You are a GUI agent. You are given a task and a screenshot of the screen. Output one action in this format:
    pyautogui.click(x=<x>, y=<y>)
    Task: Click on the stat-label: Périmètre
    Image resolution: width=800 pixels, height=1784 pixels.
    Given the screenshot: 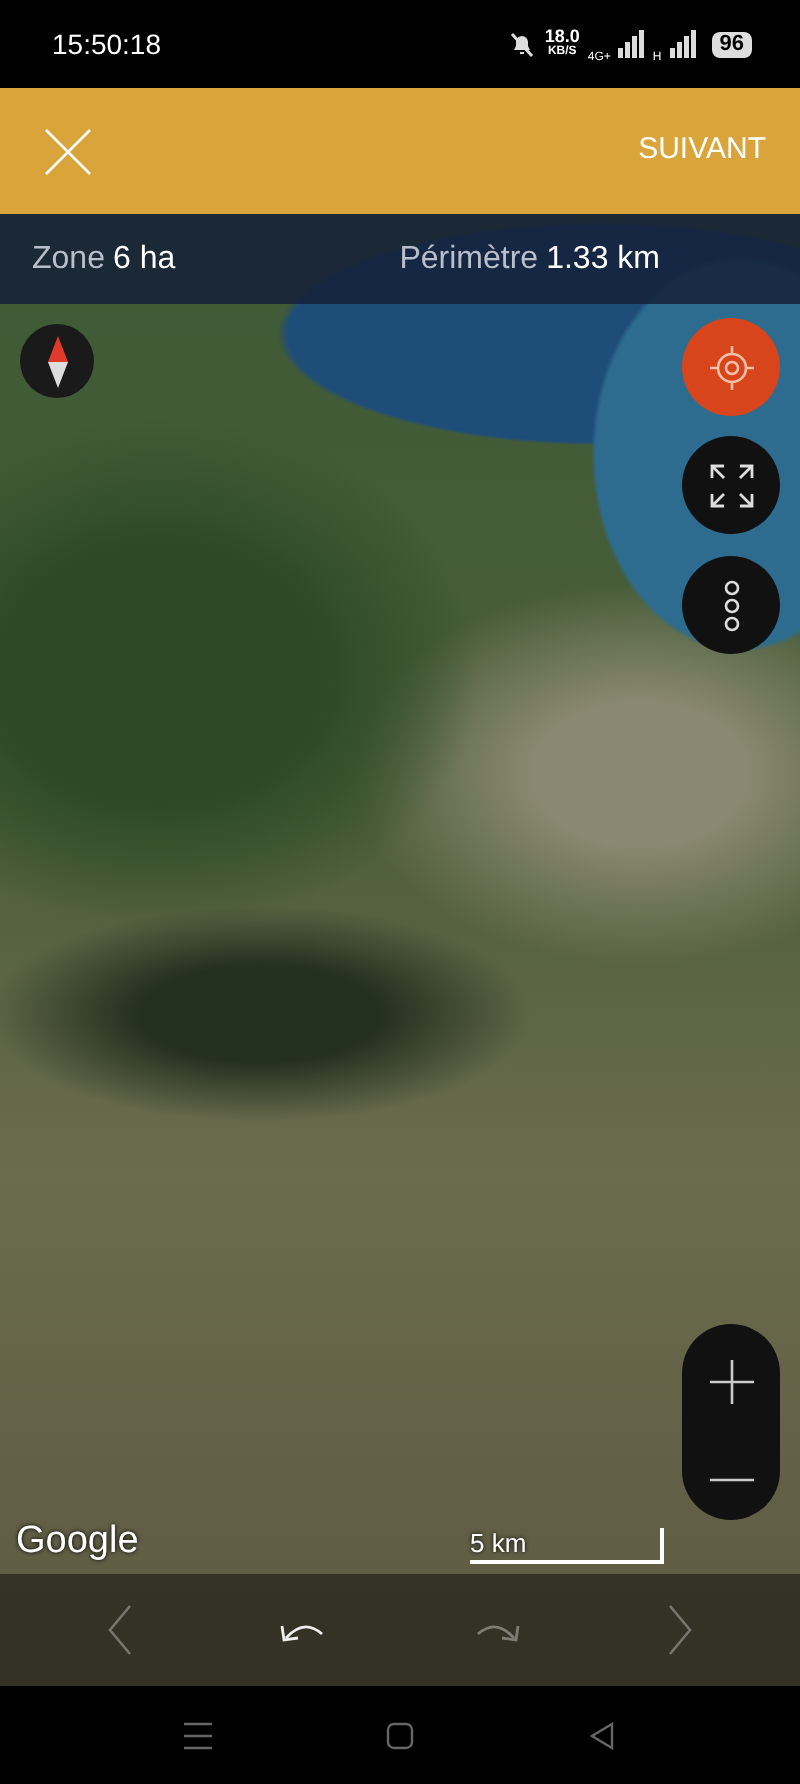 What is the action you would take?
    pyautogui.click(x=469, y=259)
    